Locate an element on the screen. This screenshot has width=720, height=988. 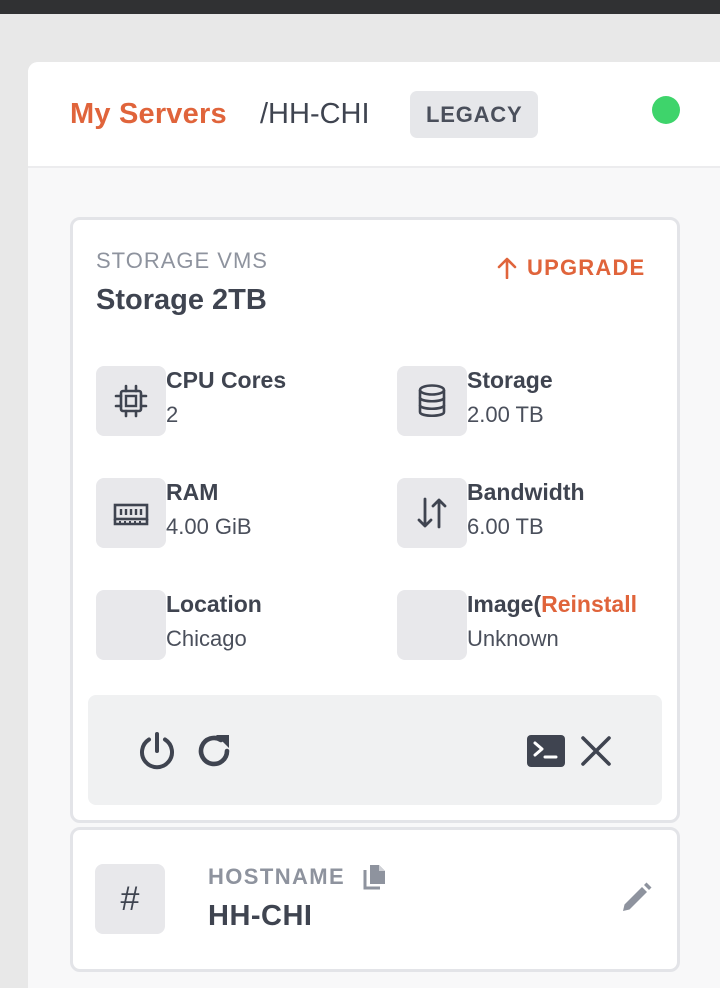
image-value: Unknown is located at coordinates (513, 638).